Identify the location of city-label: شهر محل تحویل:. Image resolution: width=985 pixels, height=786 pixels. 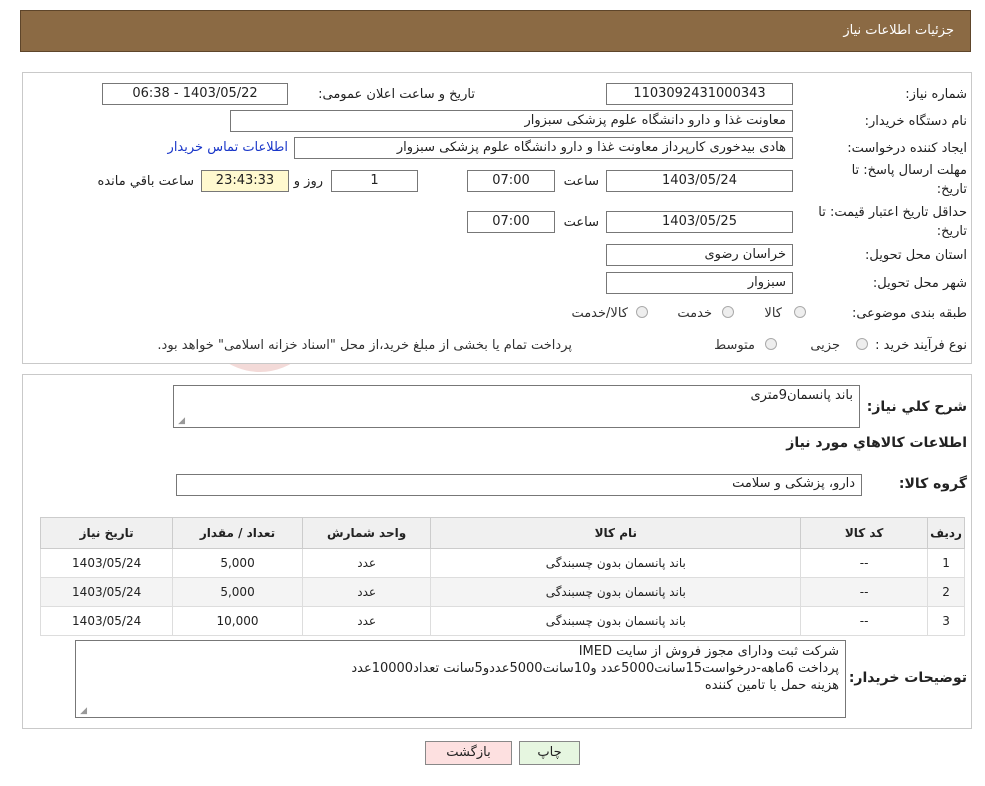
(919, 283).